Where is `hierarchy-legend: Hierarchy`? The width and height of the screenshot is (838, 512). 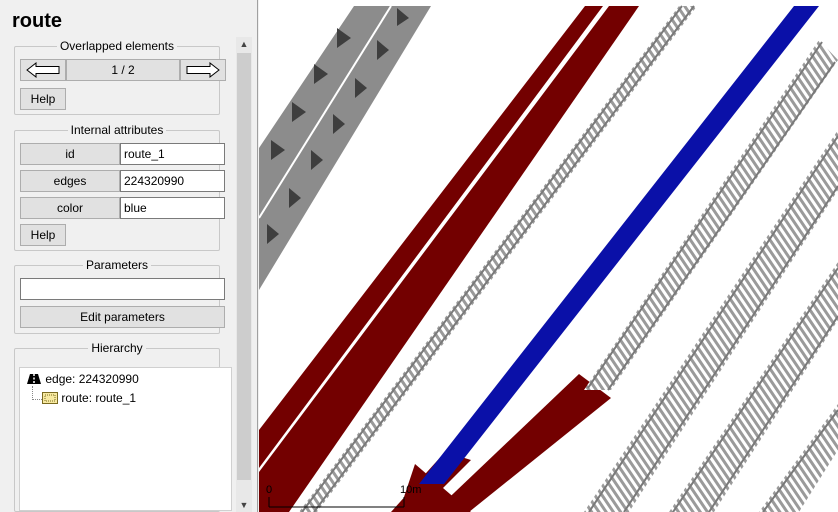
hierarchy-legend: Hierarchy is located at coordinates (117, 348).